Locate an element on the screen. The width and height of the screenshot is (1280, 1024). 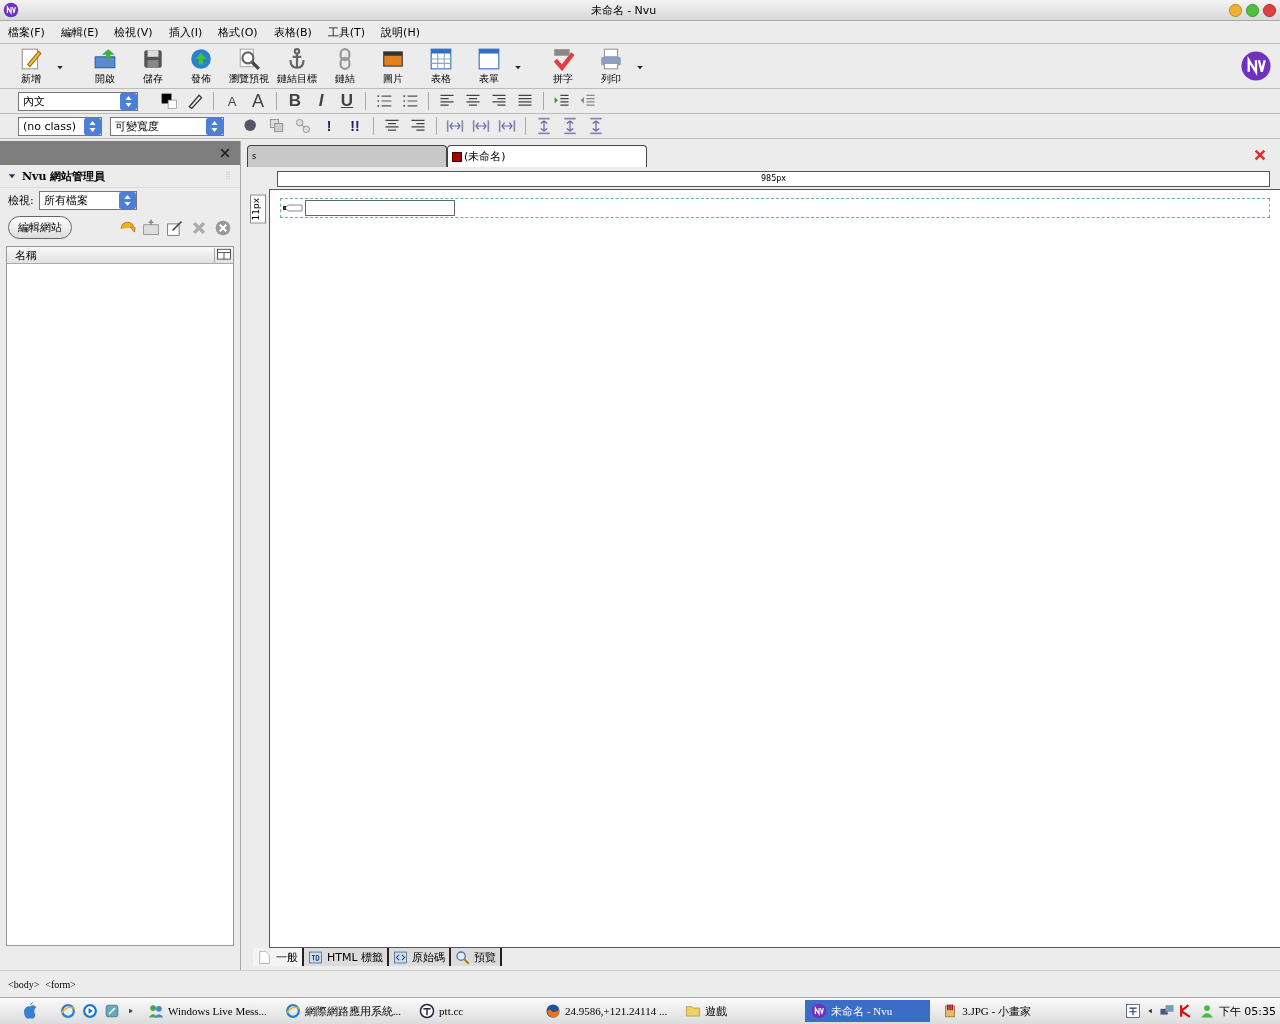
redclose-icon is located at coordinates (1260, 155).